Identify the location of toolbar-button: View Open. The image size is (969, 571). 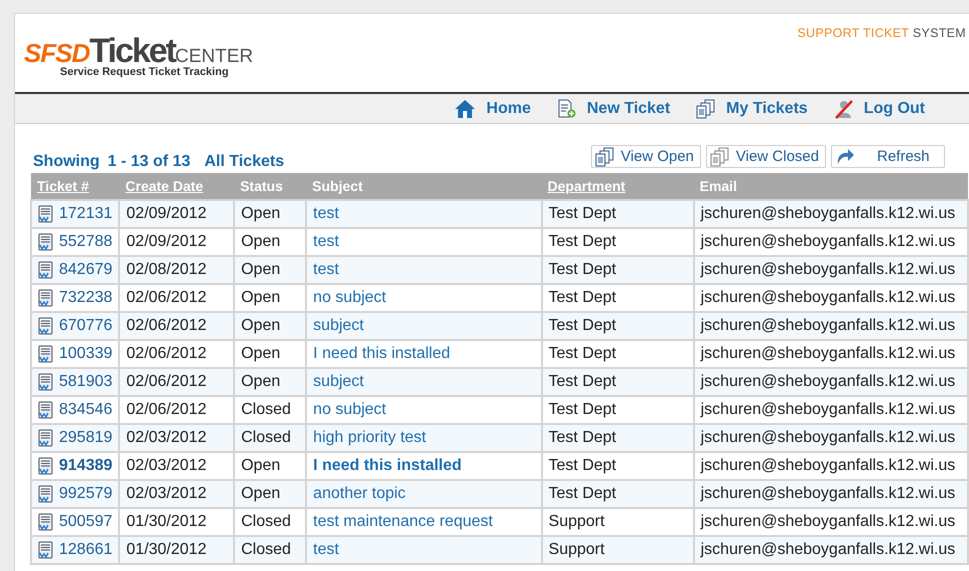
(645, 156).